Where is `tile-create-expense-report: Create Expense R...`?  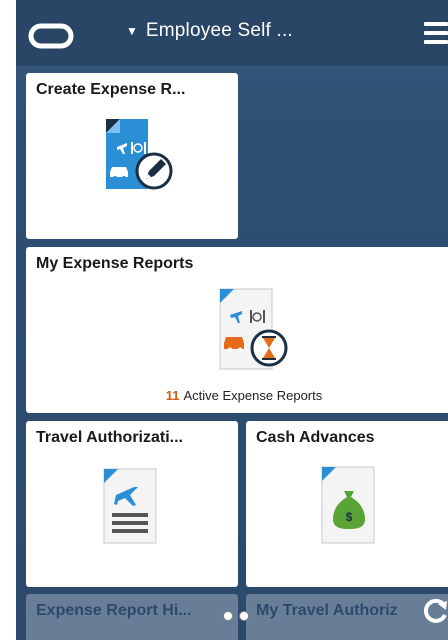 tile-create-expense-report: Create Expense R... is located at coordinates (132, 156).